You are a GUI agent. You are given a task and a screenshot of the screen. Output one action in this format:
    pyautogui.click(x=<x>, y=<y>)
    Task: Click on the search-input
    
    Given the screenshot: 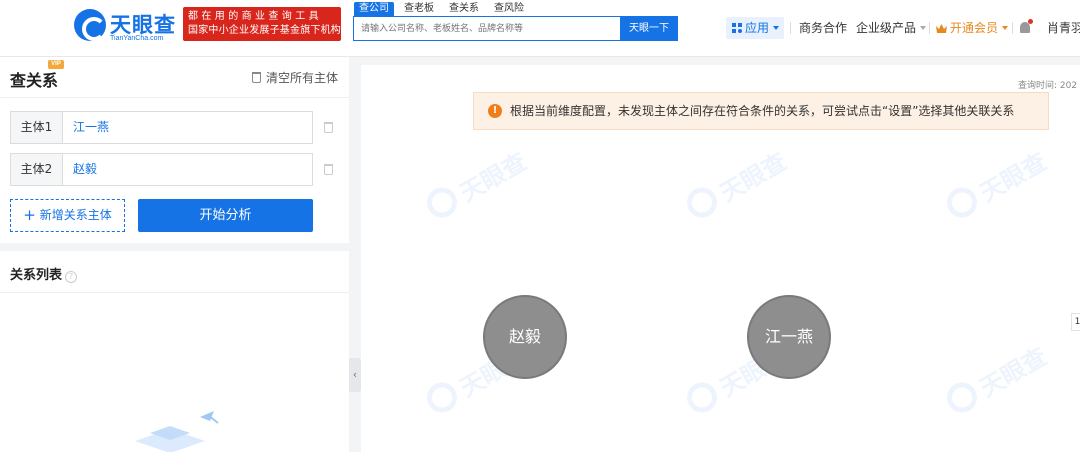 What is the action you would take?
    pyautogui.click(x=487, y=28)
    